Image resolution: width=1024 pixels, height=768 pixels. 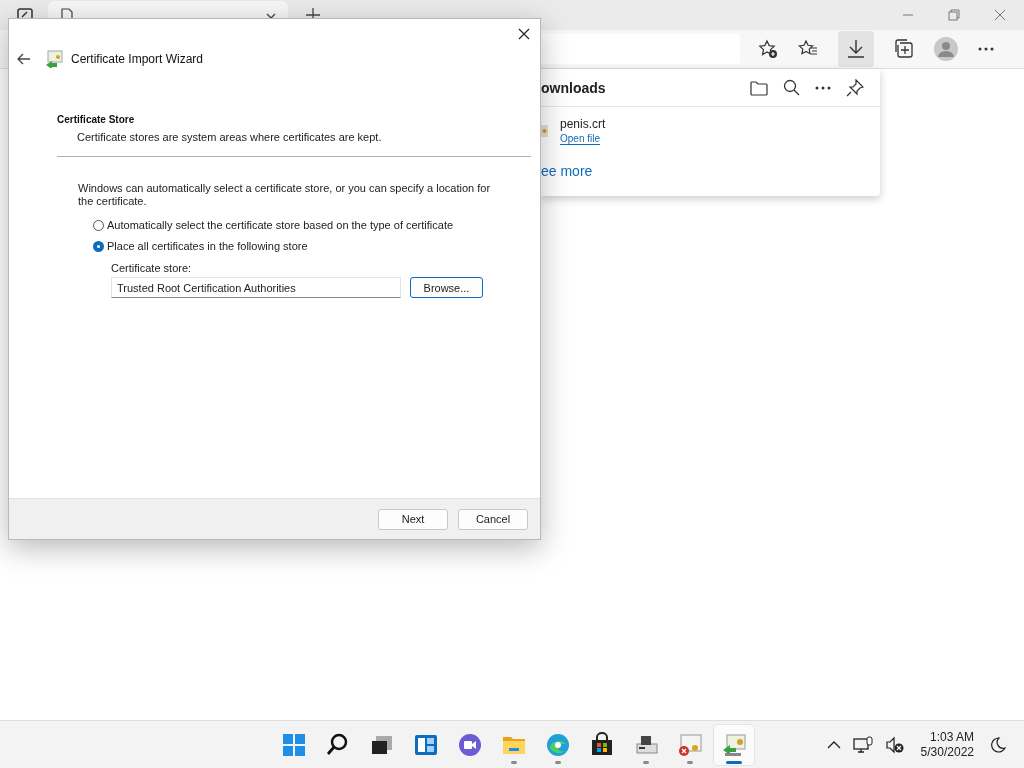 What do you see at coordinates (998, 744) in the screenshot?
I see `moon-icon` at bounding box center [998, 744].